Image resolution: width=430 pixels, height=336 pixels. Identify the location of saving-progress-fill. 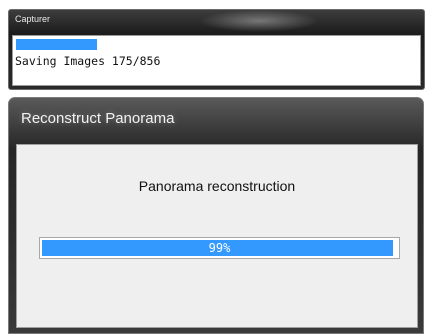
(57, 44).